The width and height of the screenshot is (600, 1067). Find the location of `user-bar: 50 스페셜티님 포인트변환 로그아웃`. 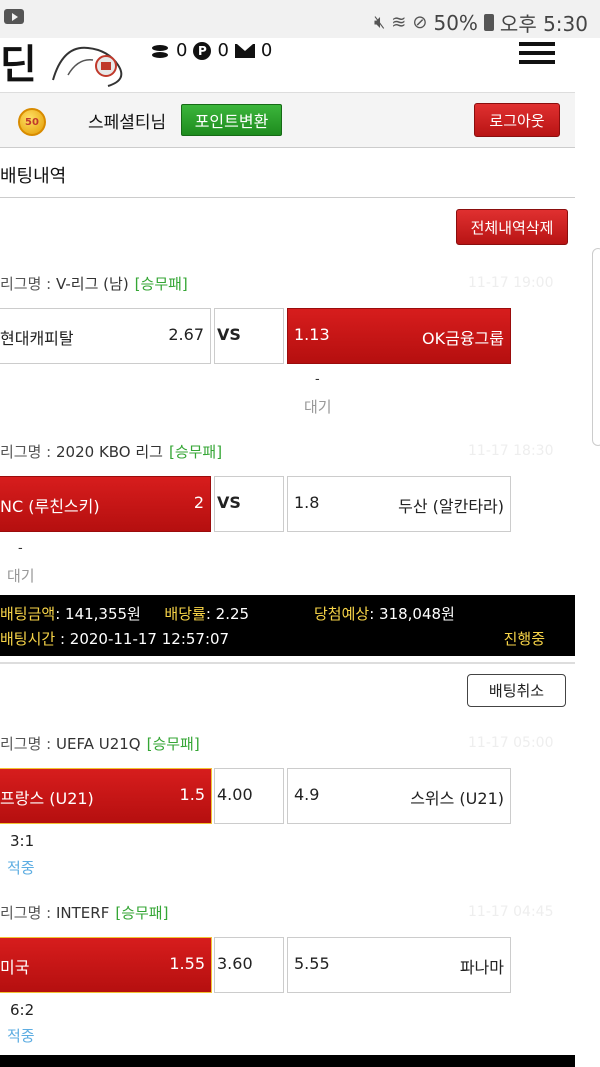

user-bar: 50 스페셜티님 포인트변환 로그아웃 is located at coordinates (287, 120).